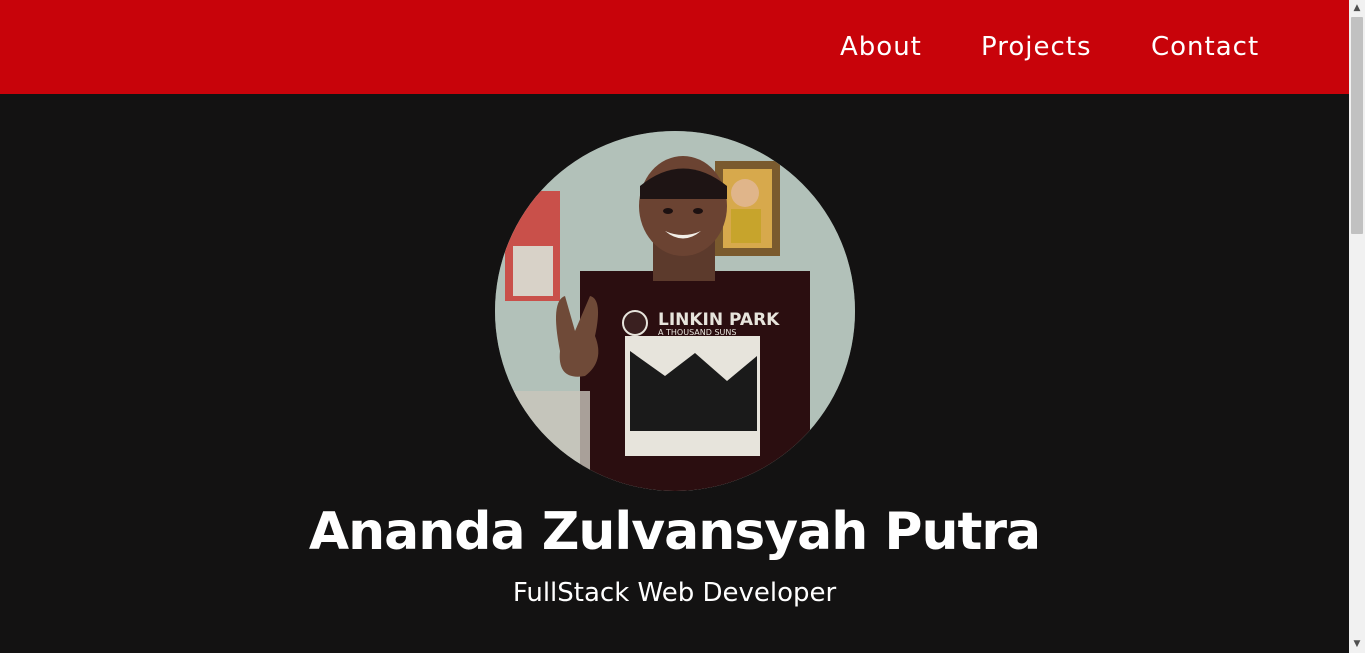 The image size is (1365, 653). Describe the element at coordinates (674, 532) in the screenshot. I see `profile-name: Ananda Zulvansyah Putra` at that location.